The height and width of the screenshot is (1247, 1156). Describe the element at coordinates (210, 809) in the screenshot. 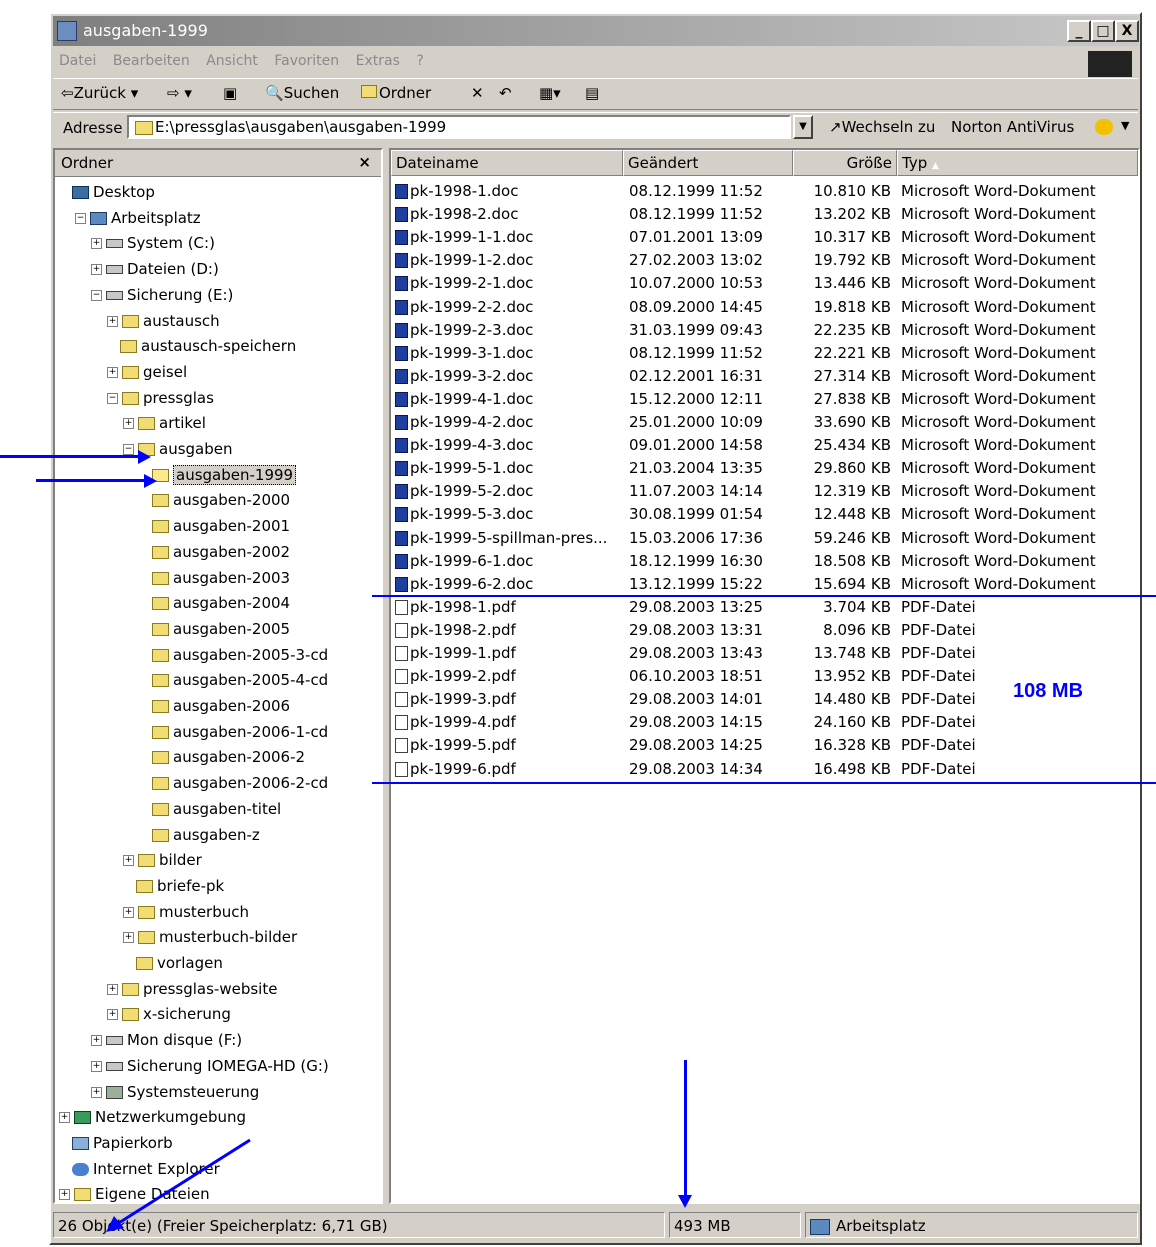

I see `tree-item: ausgaben-titel` at that location.